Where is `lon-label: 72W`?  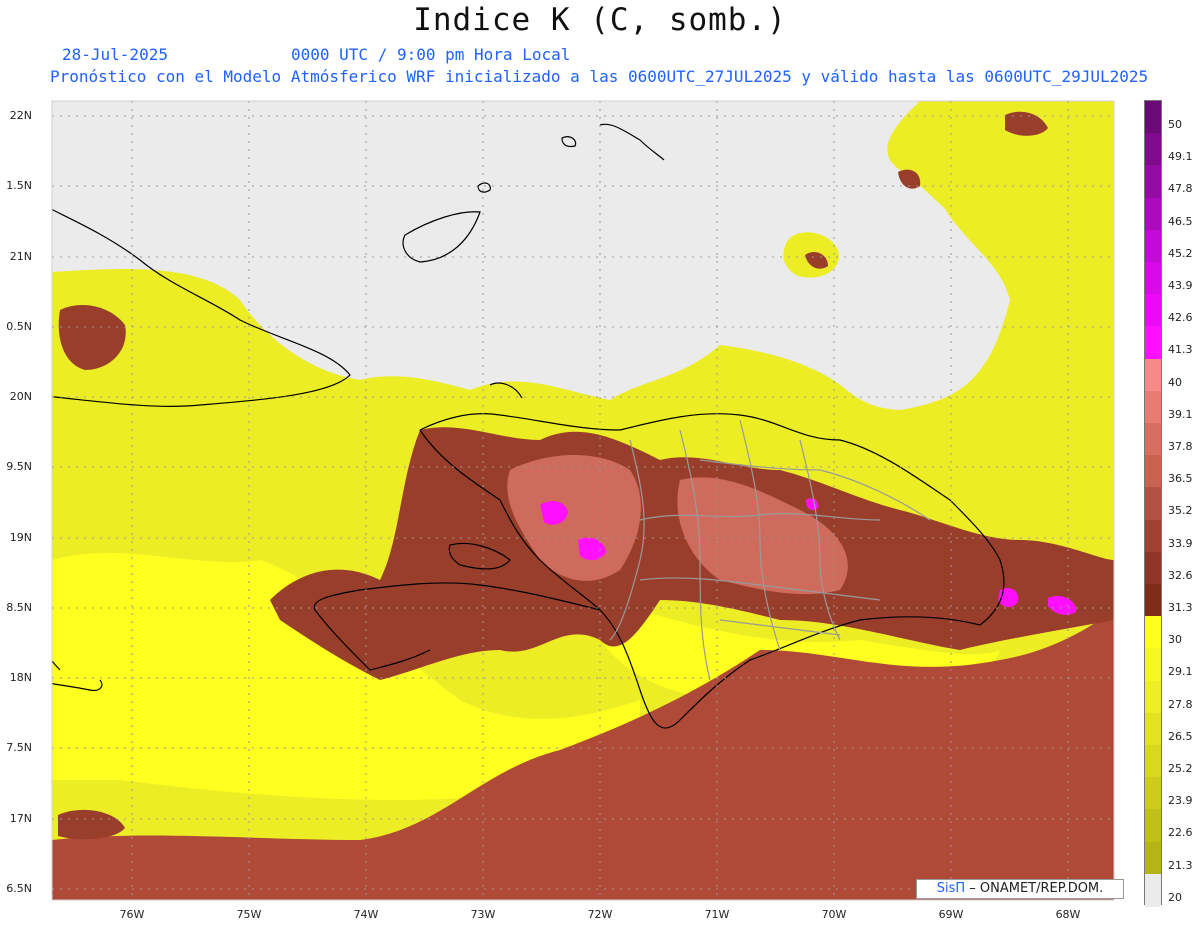
lon-label: 72W is located at coordinates (600, 914).